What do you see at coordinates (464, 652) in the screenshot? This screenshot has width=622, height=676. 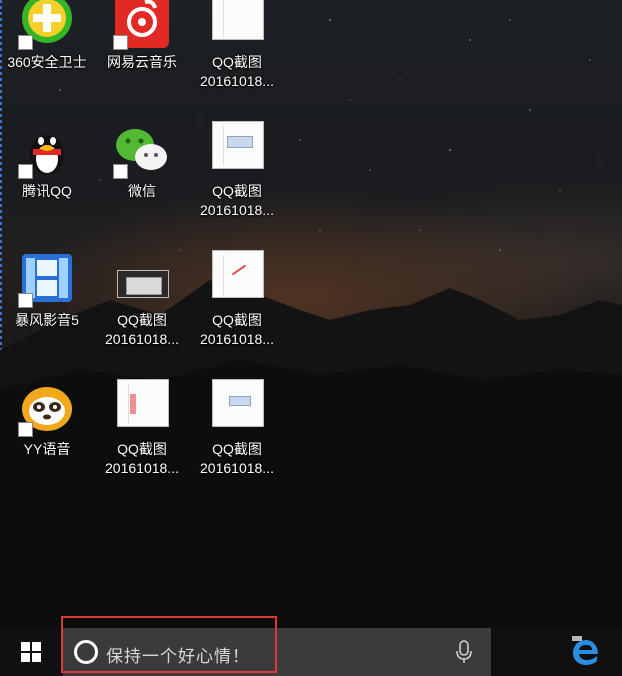 I see `microphone-icon` at bounding box center [464, 652].